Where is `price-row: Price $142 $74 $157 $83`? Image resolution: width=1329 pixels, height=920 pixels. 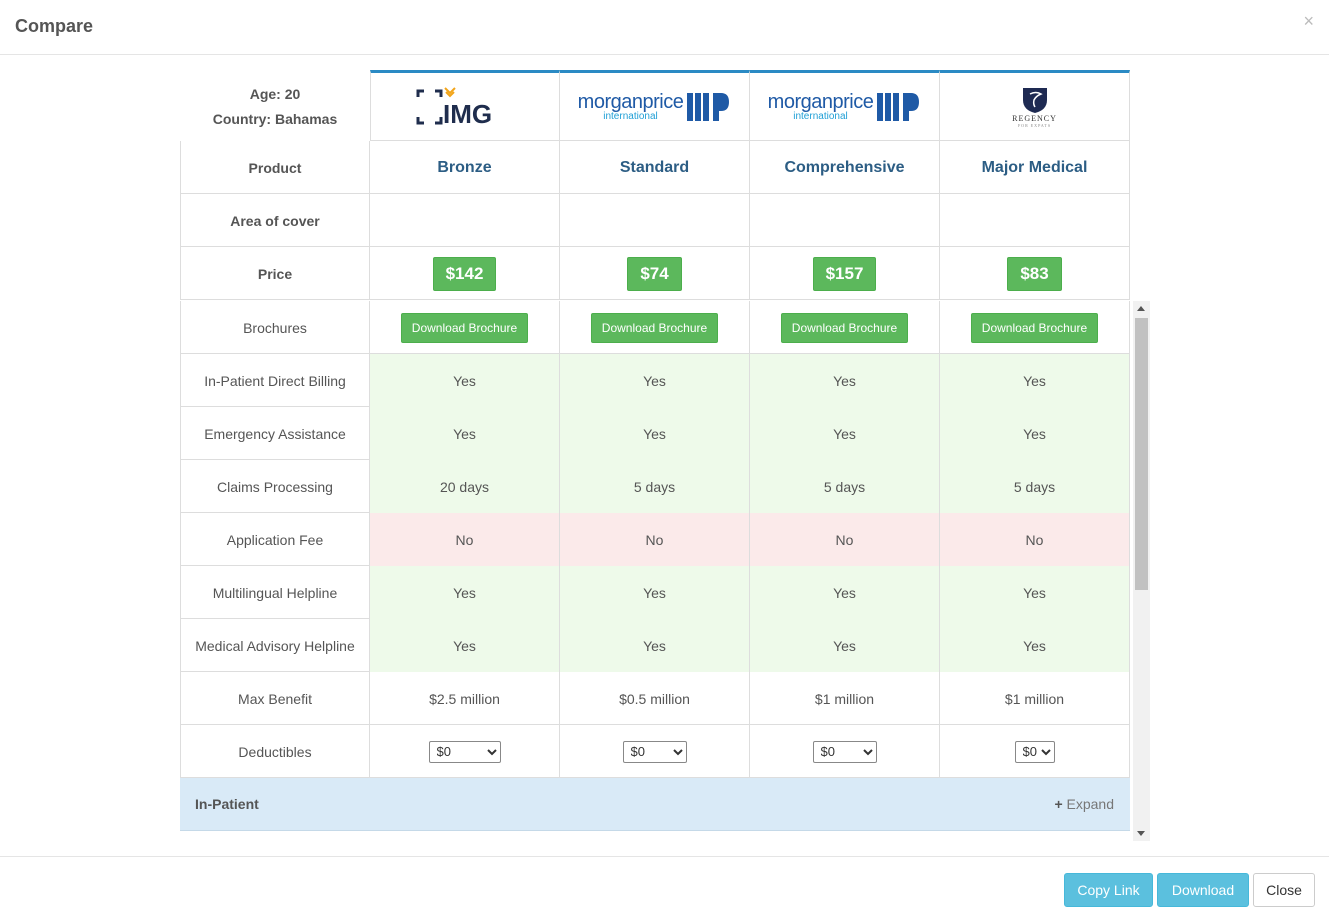 price-row: Price $142 $74 $157 $83 is located at coordinates (655, 273).